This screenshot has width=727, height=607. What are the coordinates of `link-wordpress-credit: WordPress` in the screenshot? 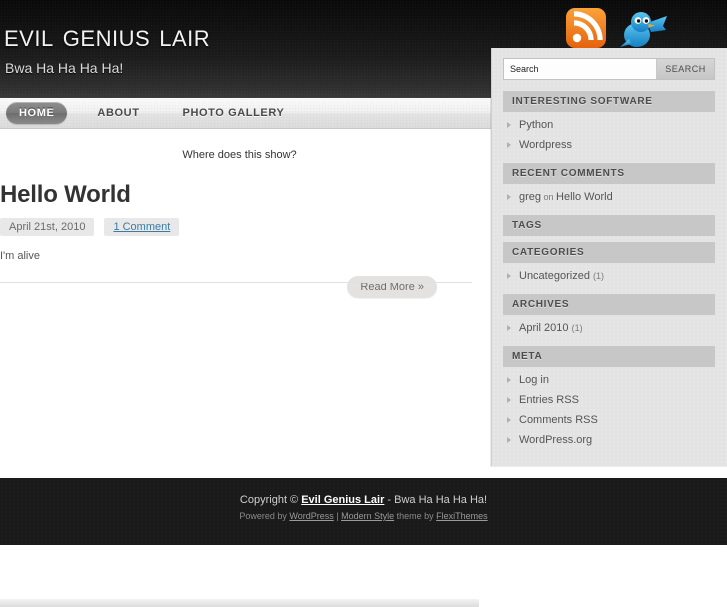 It's located at (311, 516).